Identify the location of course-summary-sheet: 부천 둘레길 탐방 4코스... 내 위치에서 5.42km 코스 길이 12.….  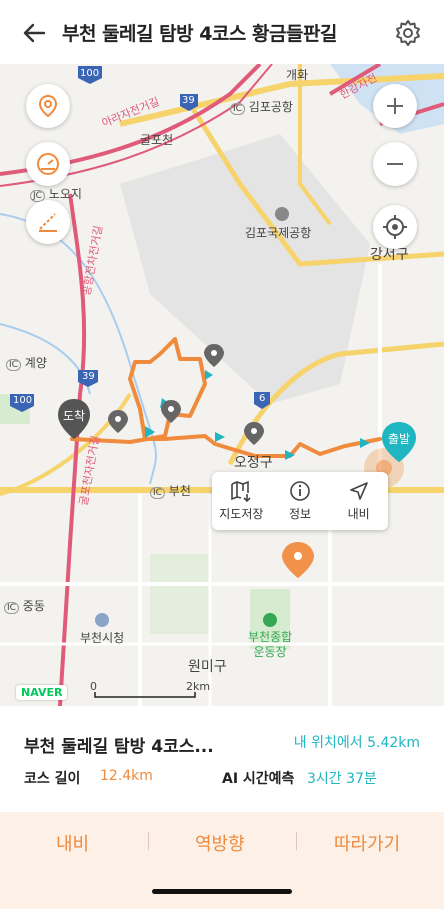
(222, 759).